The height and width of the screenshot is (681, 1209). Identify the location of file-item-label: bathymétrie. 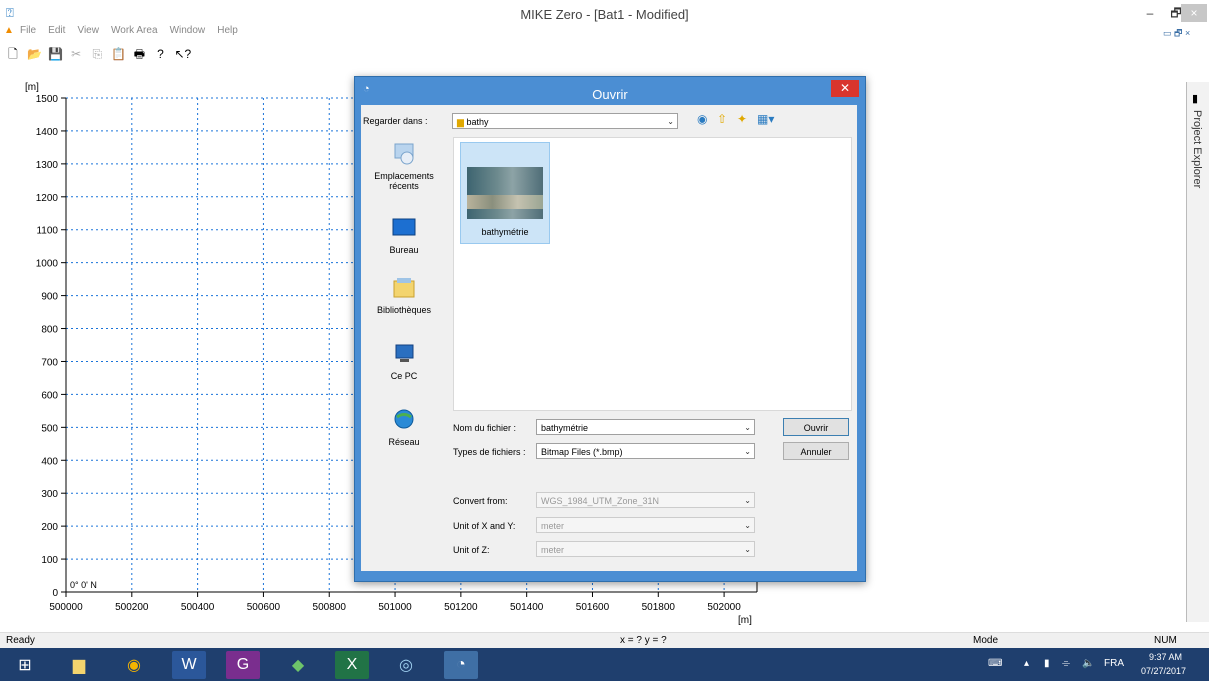
(505, 232).